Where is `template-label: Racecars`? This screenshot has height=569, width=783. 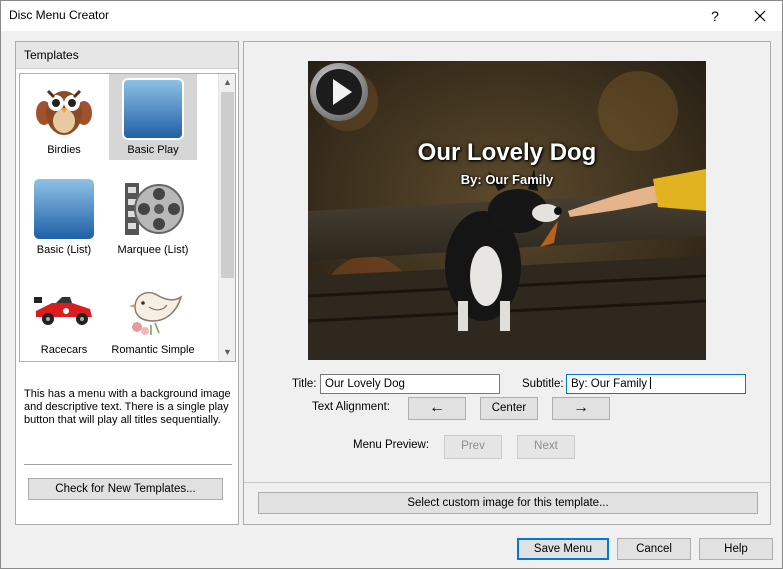
template-label: Racecars is located at coordinates (64, 350).